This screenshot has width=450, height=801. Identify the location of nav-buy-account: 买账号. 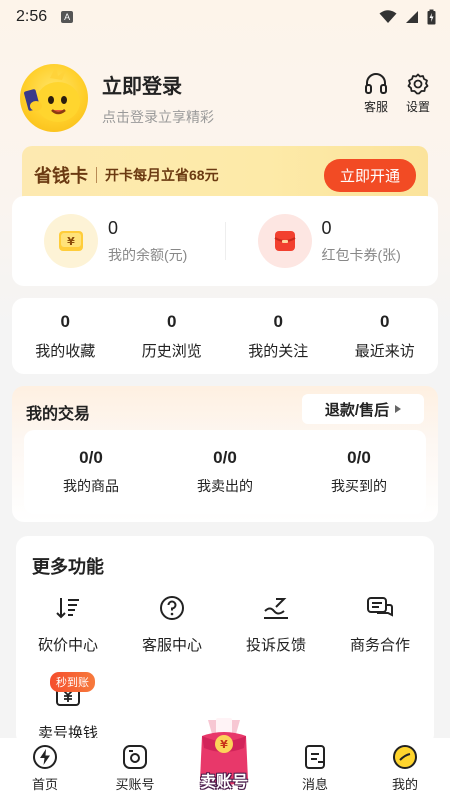
(135, 765).